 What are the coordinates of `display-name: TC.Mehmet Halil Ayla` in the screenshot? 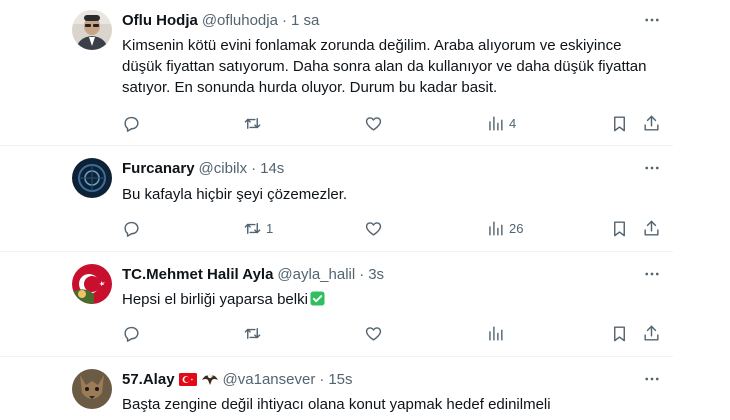 It's located at (197, 274).